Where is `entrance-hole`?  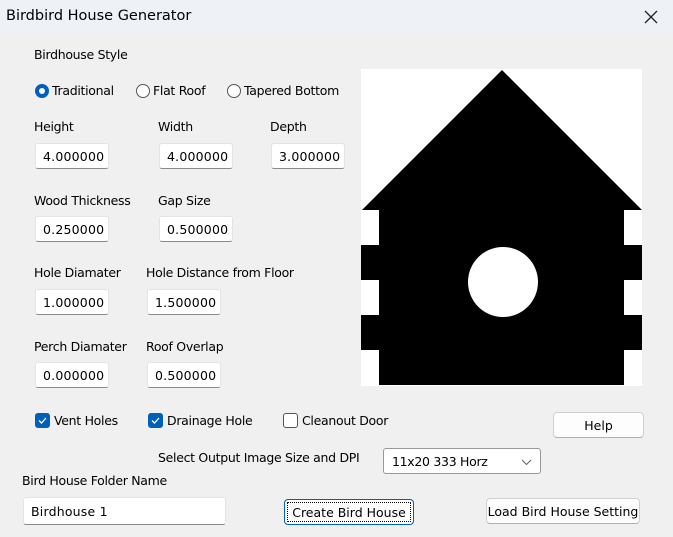
entrance-hole is located at coordinates (503, 282).